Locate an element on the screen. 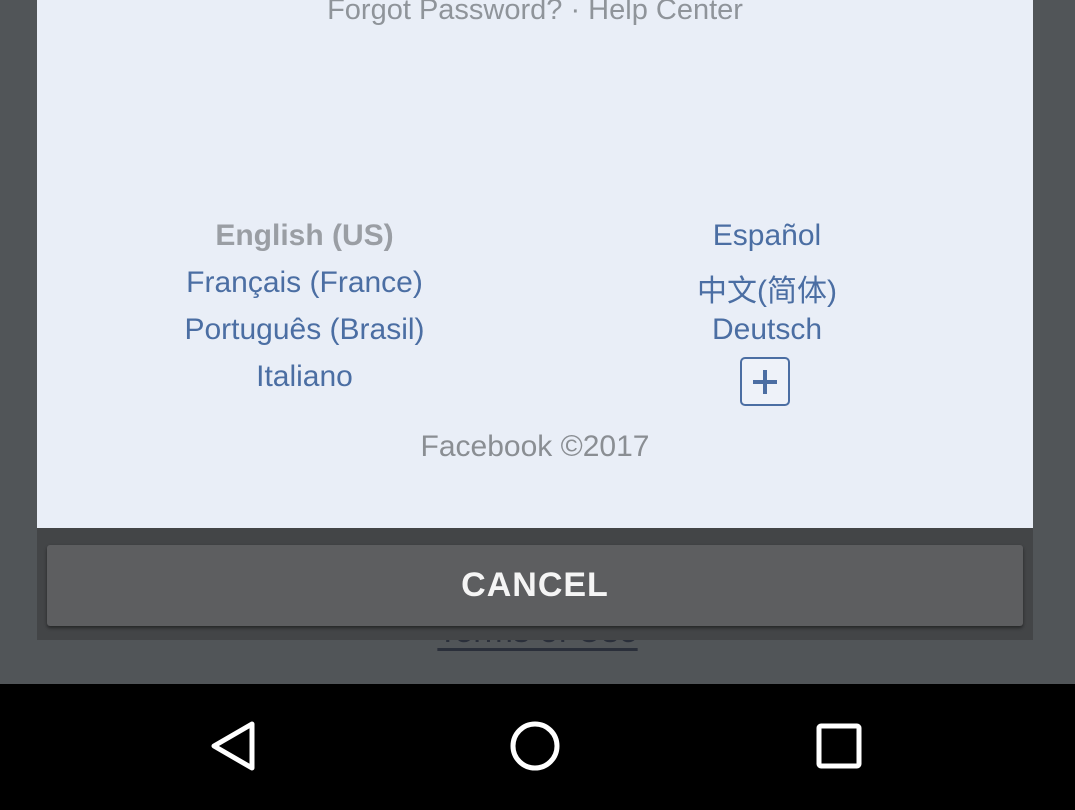 Image resolution: width=1075 pixels, height=810 pixels. recents-button is located at coordinates (839, 746).